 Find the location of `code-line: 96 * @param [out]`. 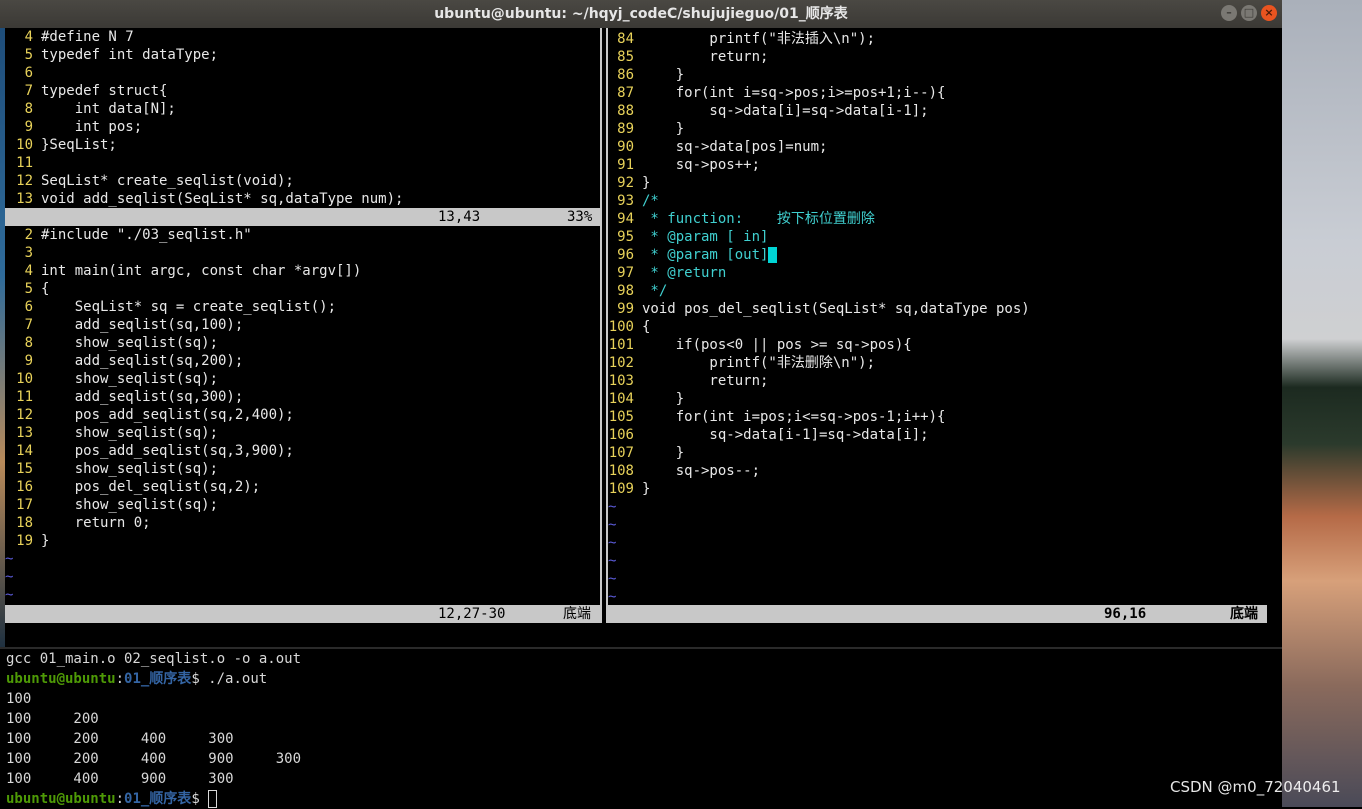

code-line: 96 * @param [out] is located at coordinates (945, 255).